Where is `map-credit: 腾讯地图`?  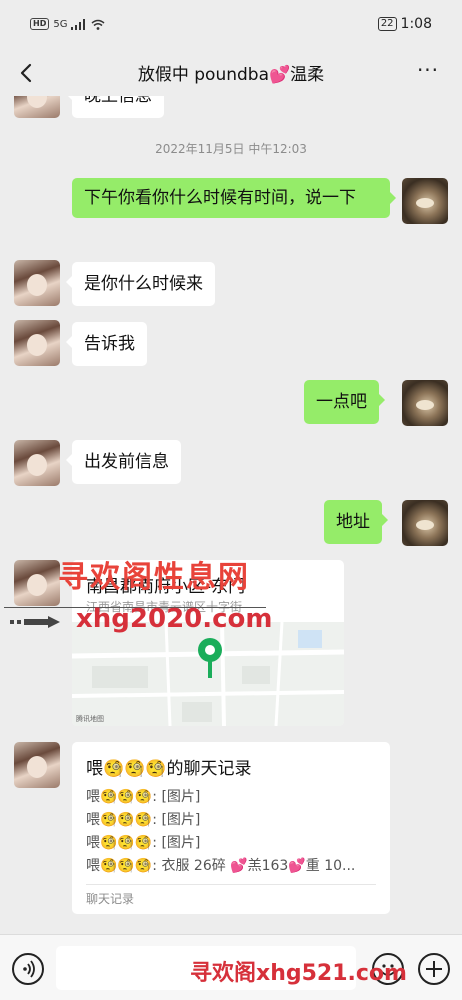
map-credit: 腾讯地图 is located at coordinates (90, 719).